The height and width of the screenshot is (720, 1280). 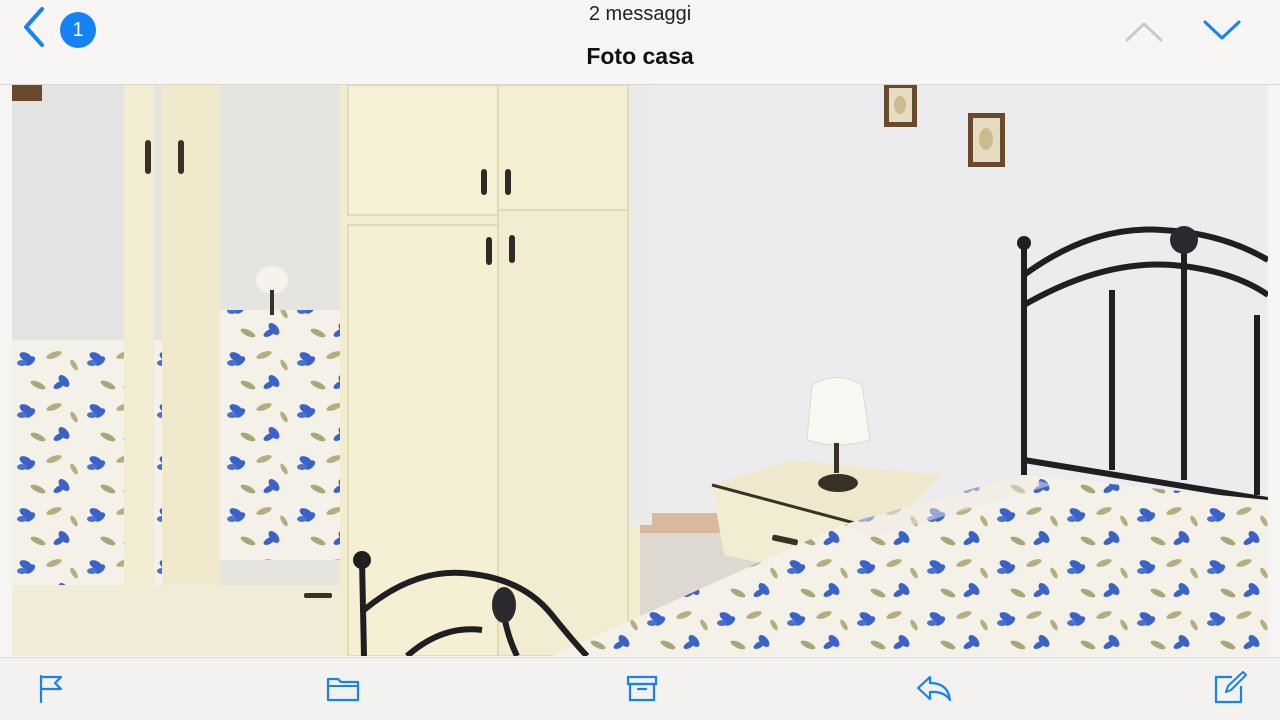 What do you see at coordinates (640, 14) in the screenshot?
I see `message-count: 2 messaggi` at bounding box center [640, 14].